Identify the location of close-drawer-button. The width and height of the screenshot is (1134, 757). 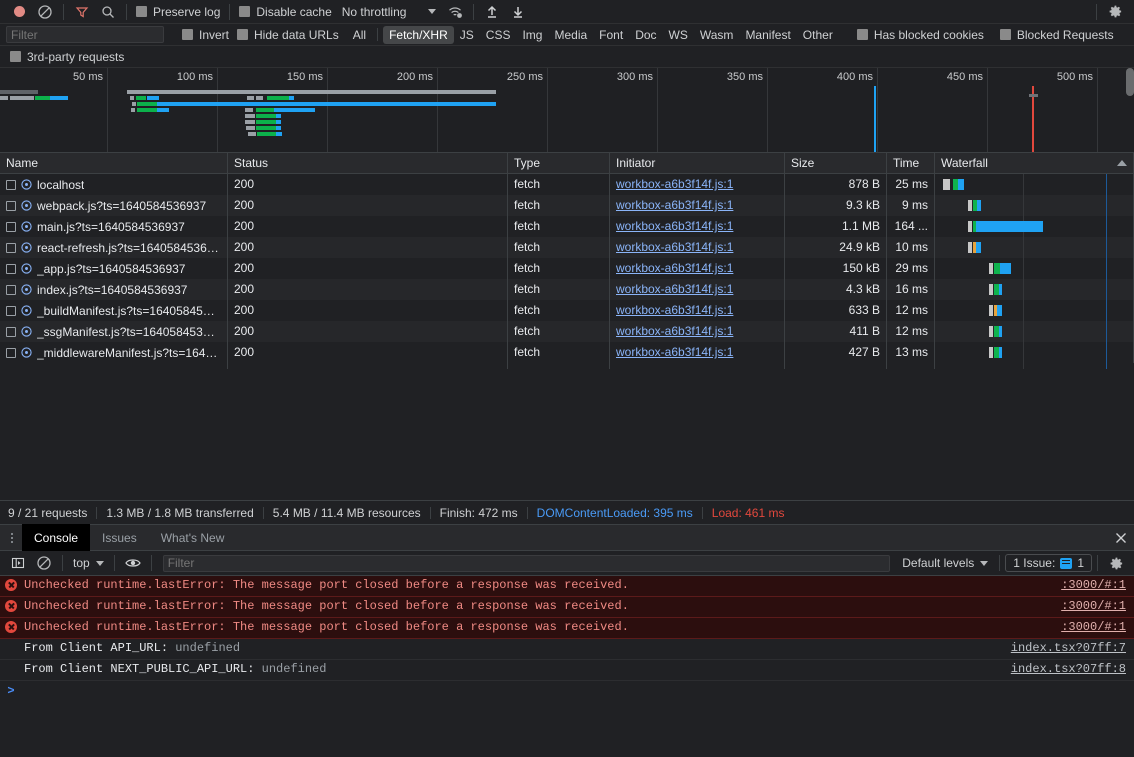
(1121, 538).